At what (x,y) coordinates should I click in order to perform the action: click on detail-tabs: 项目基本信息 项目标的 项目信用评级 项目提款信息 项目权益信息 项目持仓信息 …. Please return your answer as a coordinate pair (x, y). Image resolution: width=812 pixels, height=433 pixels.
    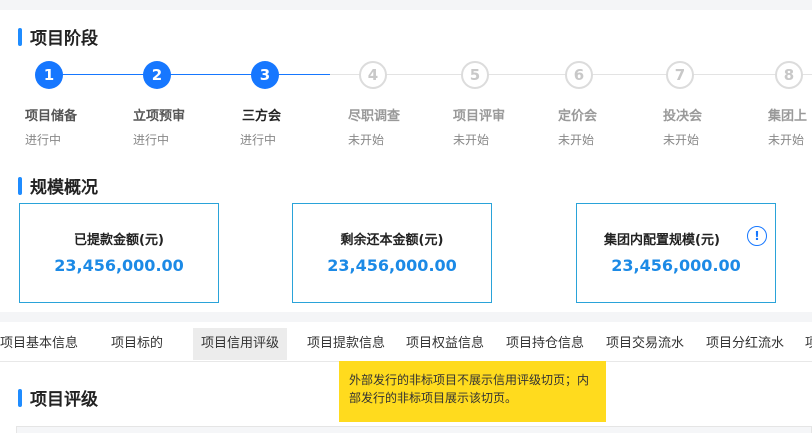
    Looking at the image, I should click on (406, 342).